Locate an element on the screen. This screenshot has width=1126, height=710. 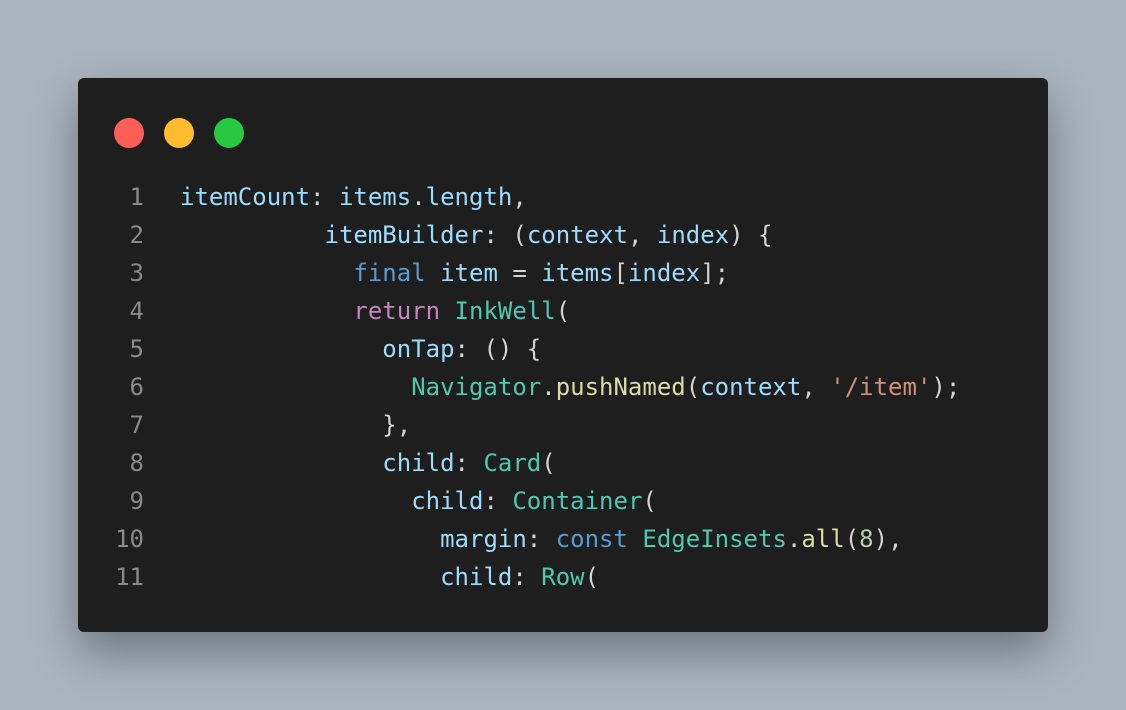
code-line: 2 itemBuilder: (context, index) { is located at coordinates (563, 235).